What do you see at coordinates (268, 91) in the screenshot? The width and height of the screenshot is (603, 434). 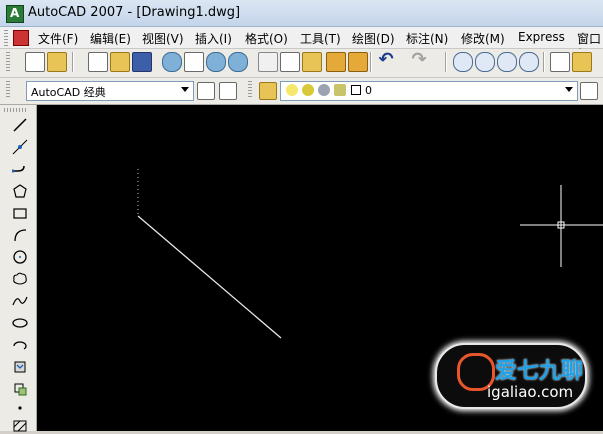 I see `layer-manager-icon` at bounding box center [268, 91].